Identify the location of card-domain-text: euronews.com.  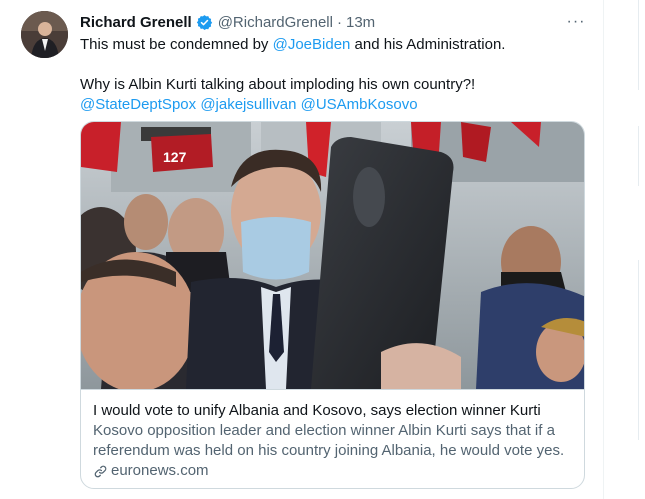
(160, 471).